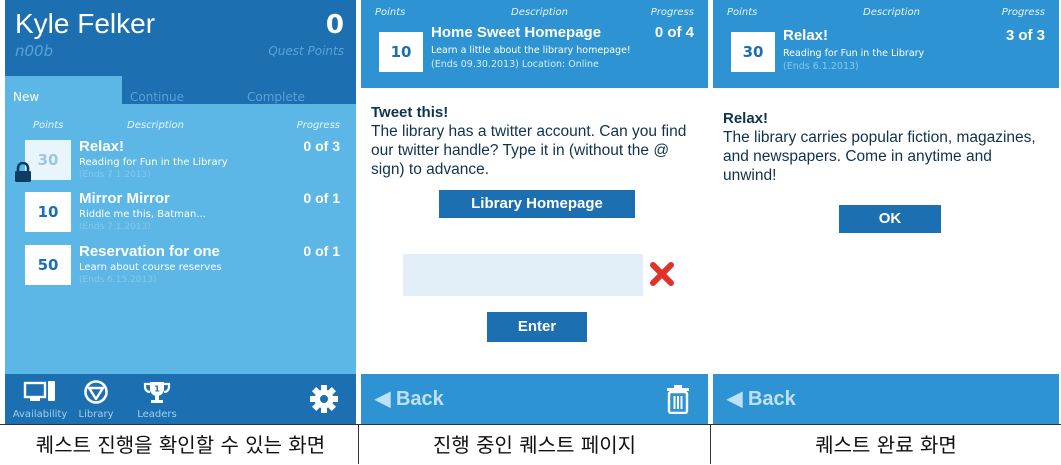 The height and width of the screenshot is (465, 1061). I want to click on quest-title: Reservation for one, so click(149, 251).